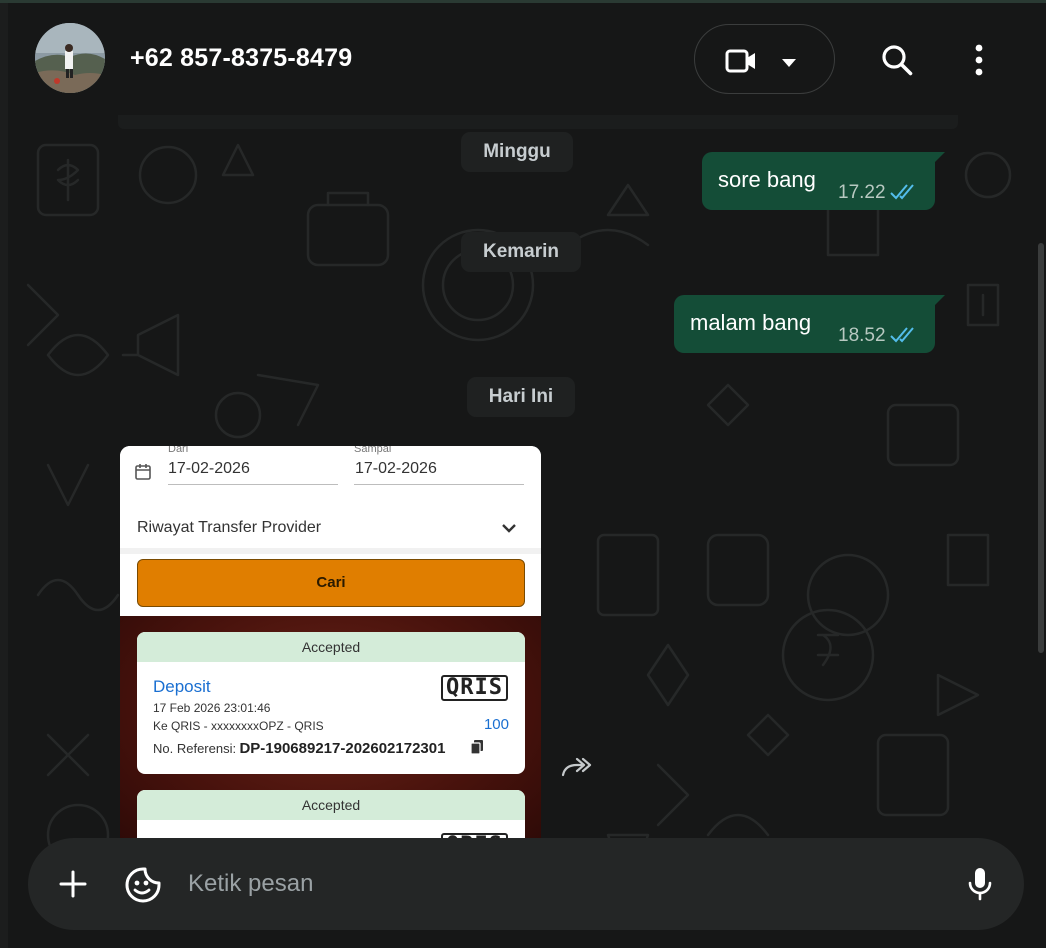  Describe the element at coordinates (212, 708) in the screenshot. I see `transaction-datetime: 17 Feb 2026 23:01:46` at that location.